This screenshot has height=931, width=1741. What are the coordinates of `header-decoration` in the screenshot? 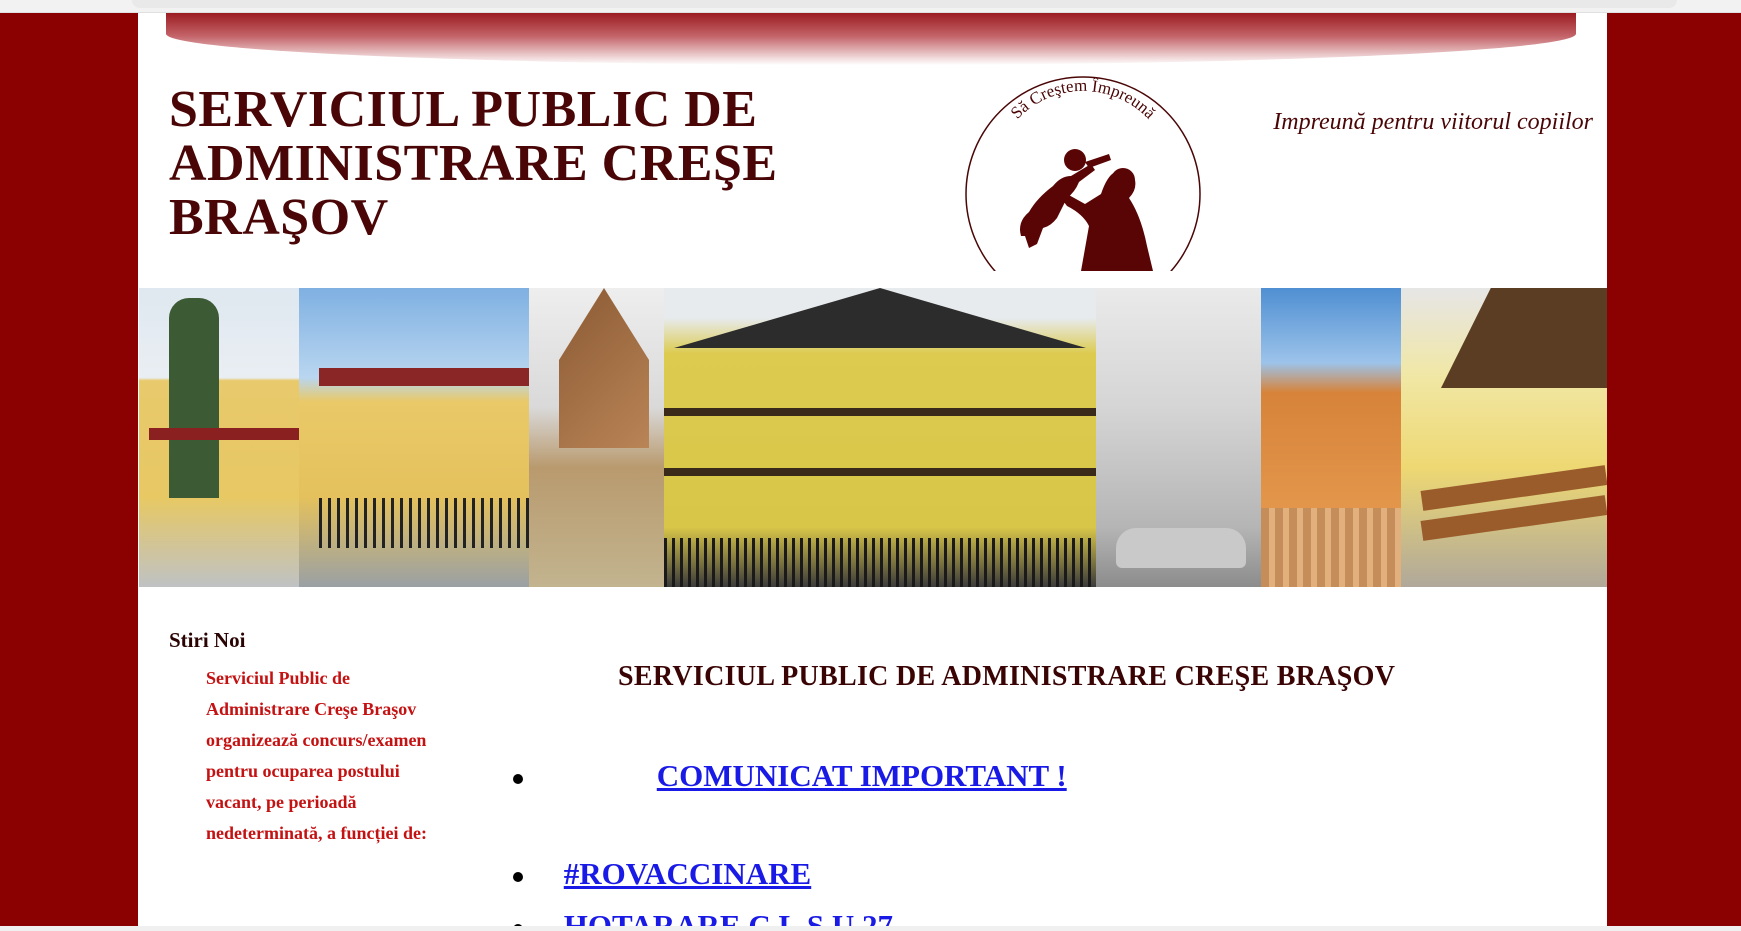 It's located at (871, 39).